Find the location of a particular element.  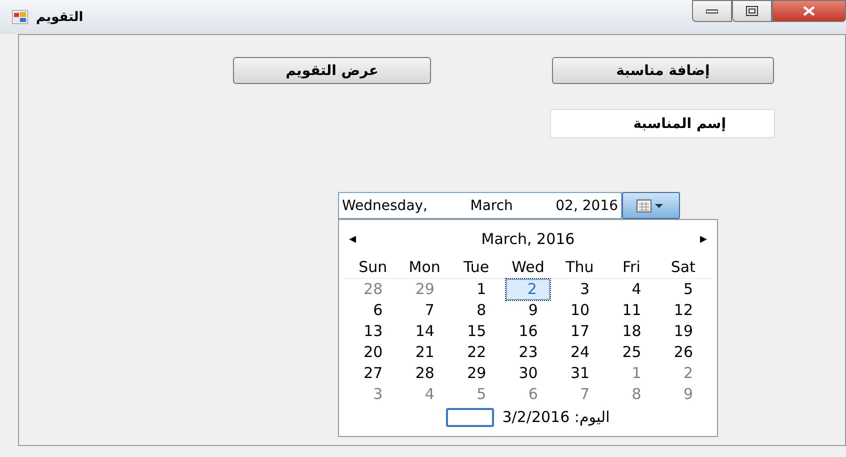

minimize-icon is located at coordinates (712, 11).